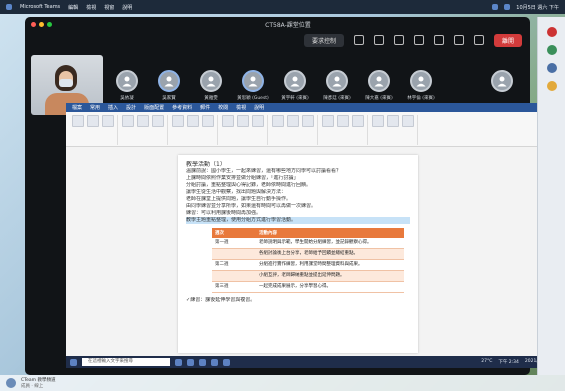 Image resolution: width=565 pixels, height=391 pixels. What do you see at coordinates (328, 121) in the screenshot?
I see `header-icon` at bounding box center [328, 121].